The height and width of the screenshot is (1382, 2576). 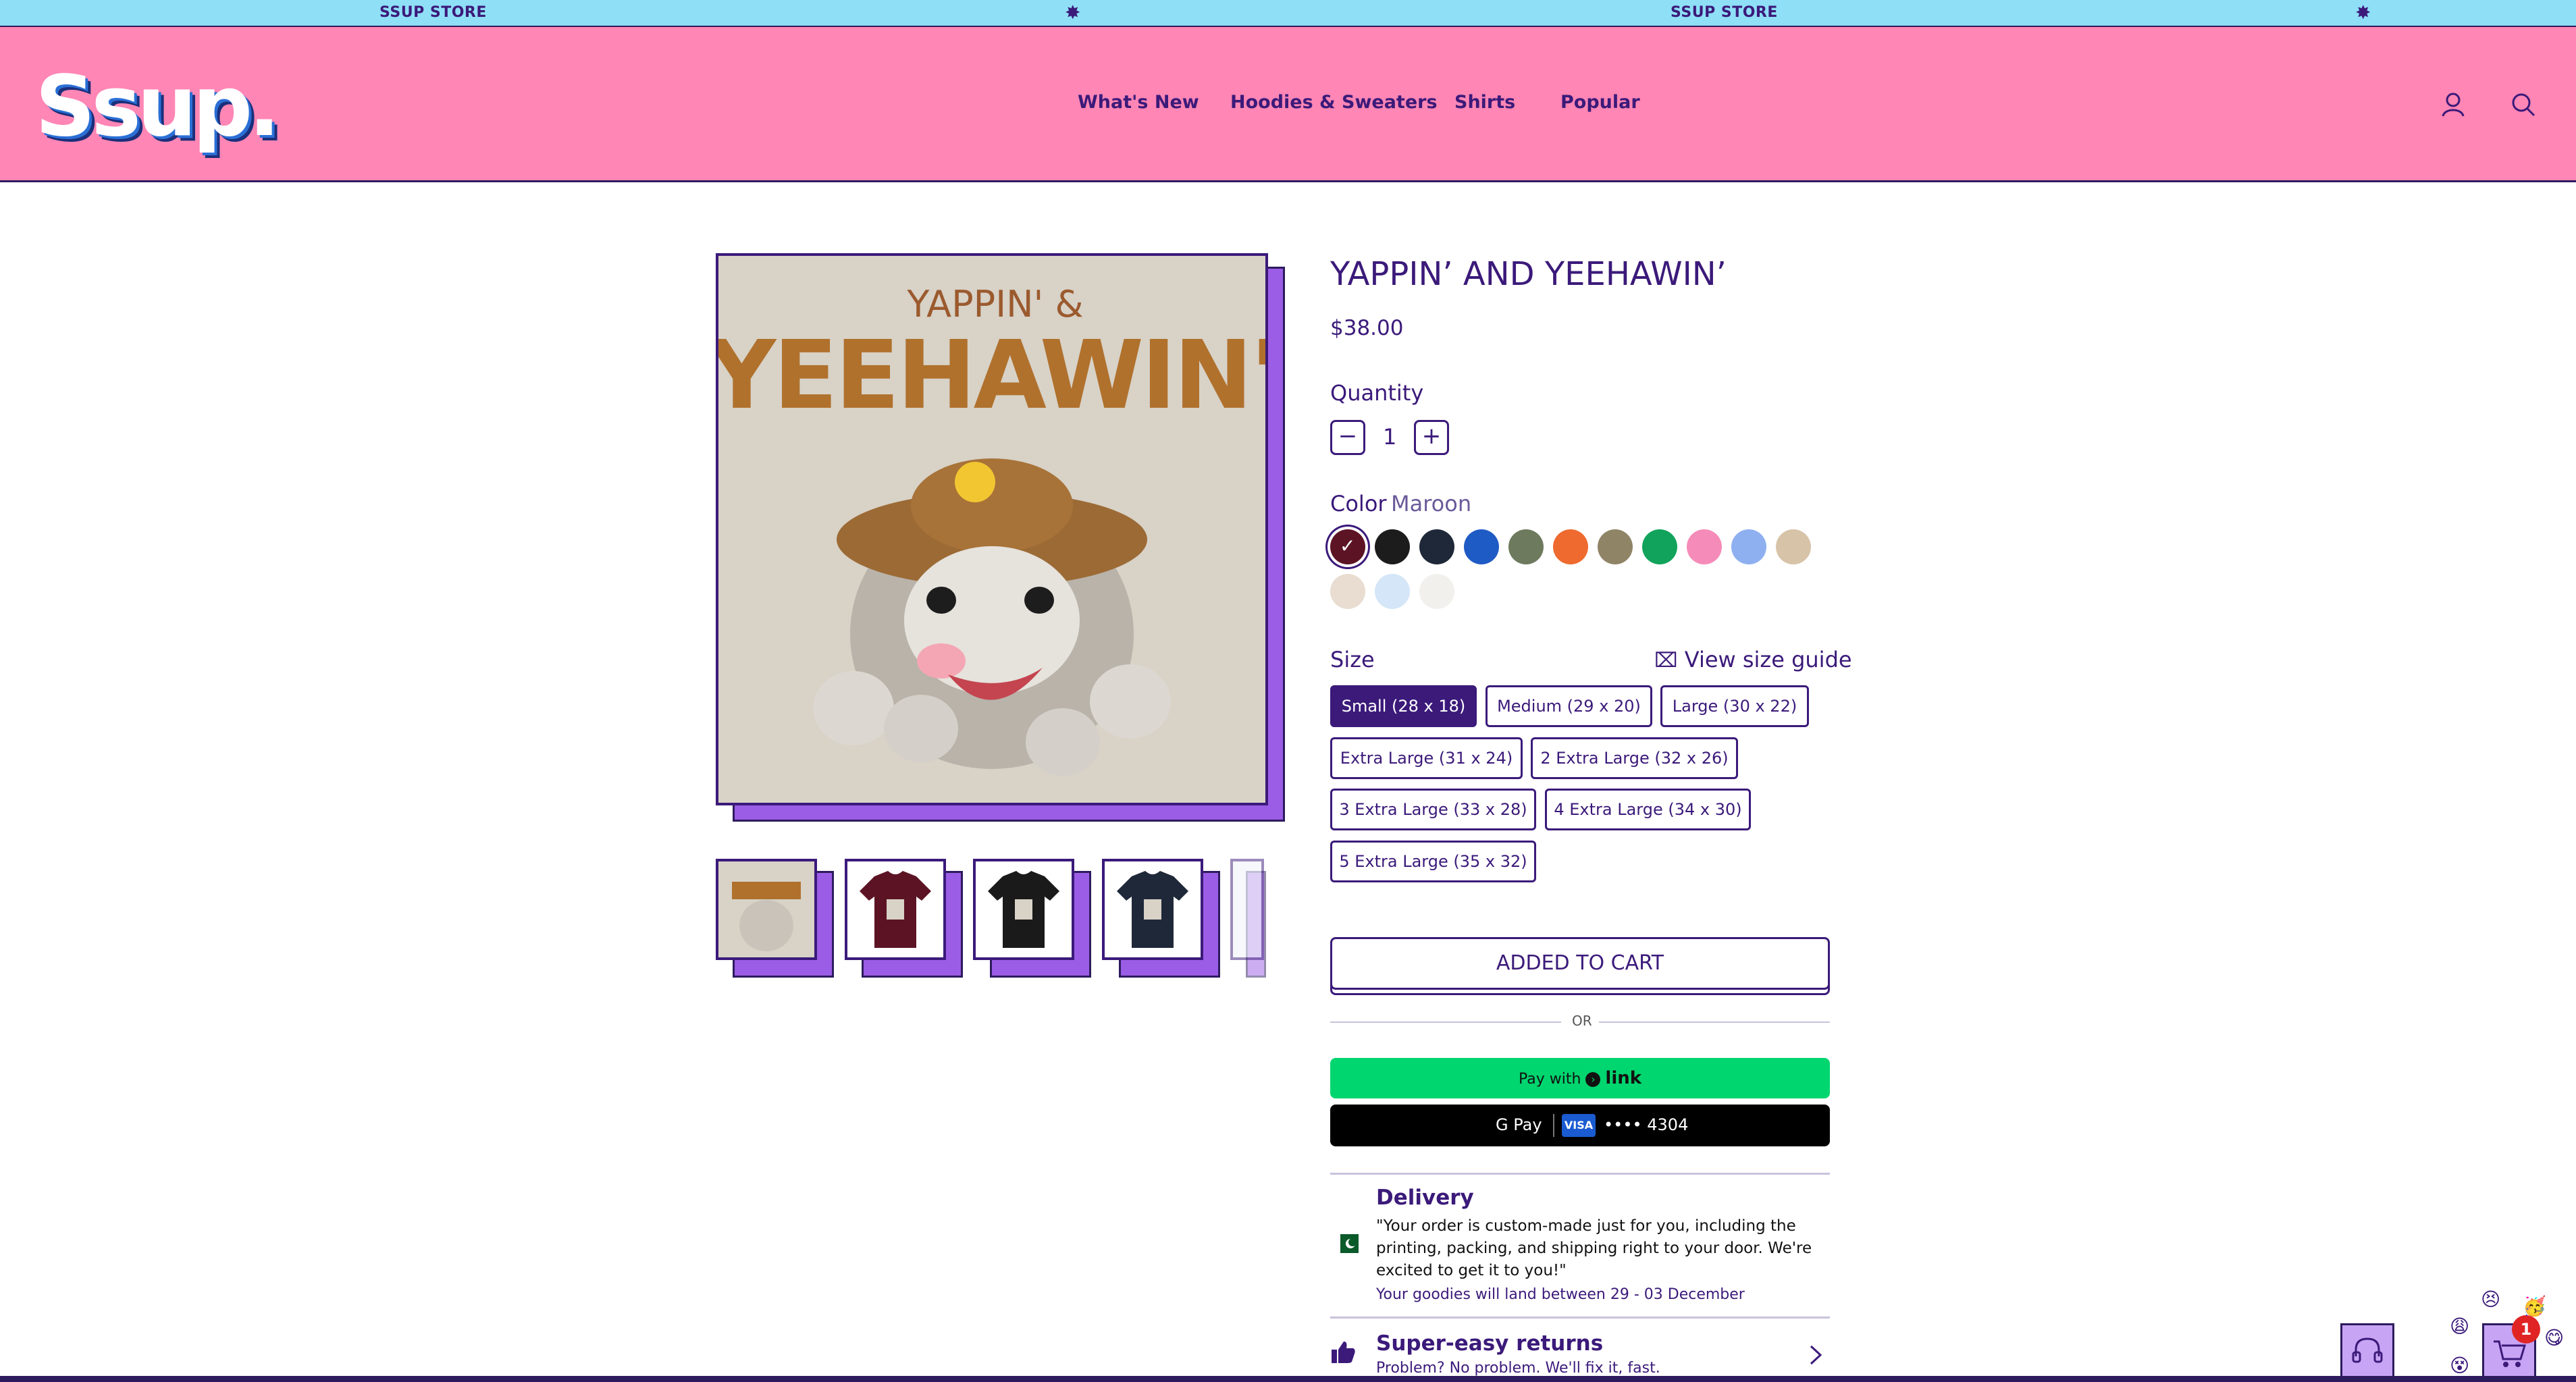 What do you see at coordinates (1518, 1369) in the screenshot?
I see `returns-subtitle: Problem? No problem. We'll fix it, fast.` at bounding box center [1518, 1369].